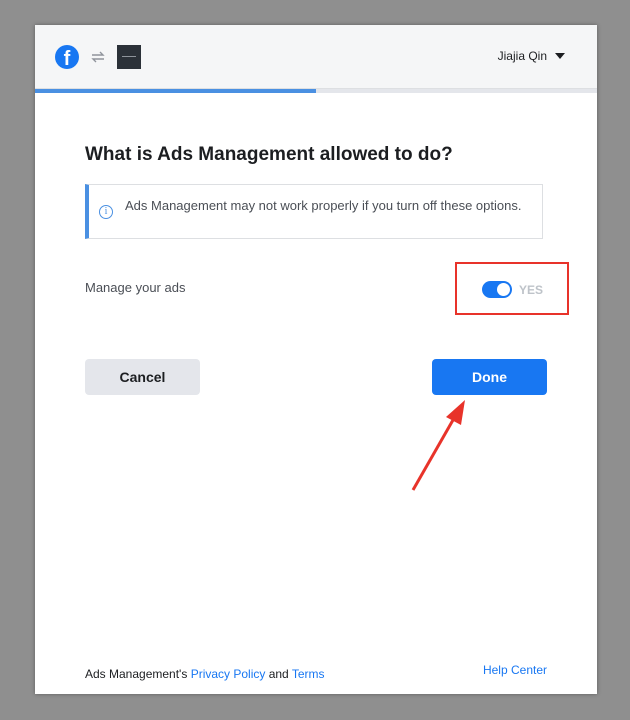 The image size is (630, 720). I want to click on info-icon: i, so click(106, 212).